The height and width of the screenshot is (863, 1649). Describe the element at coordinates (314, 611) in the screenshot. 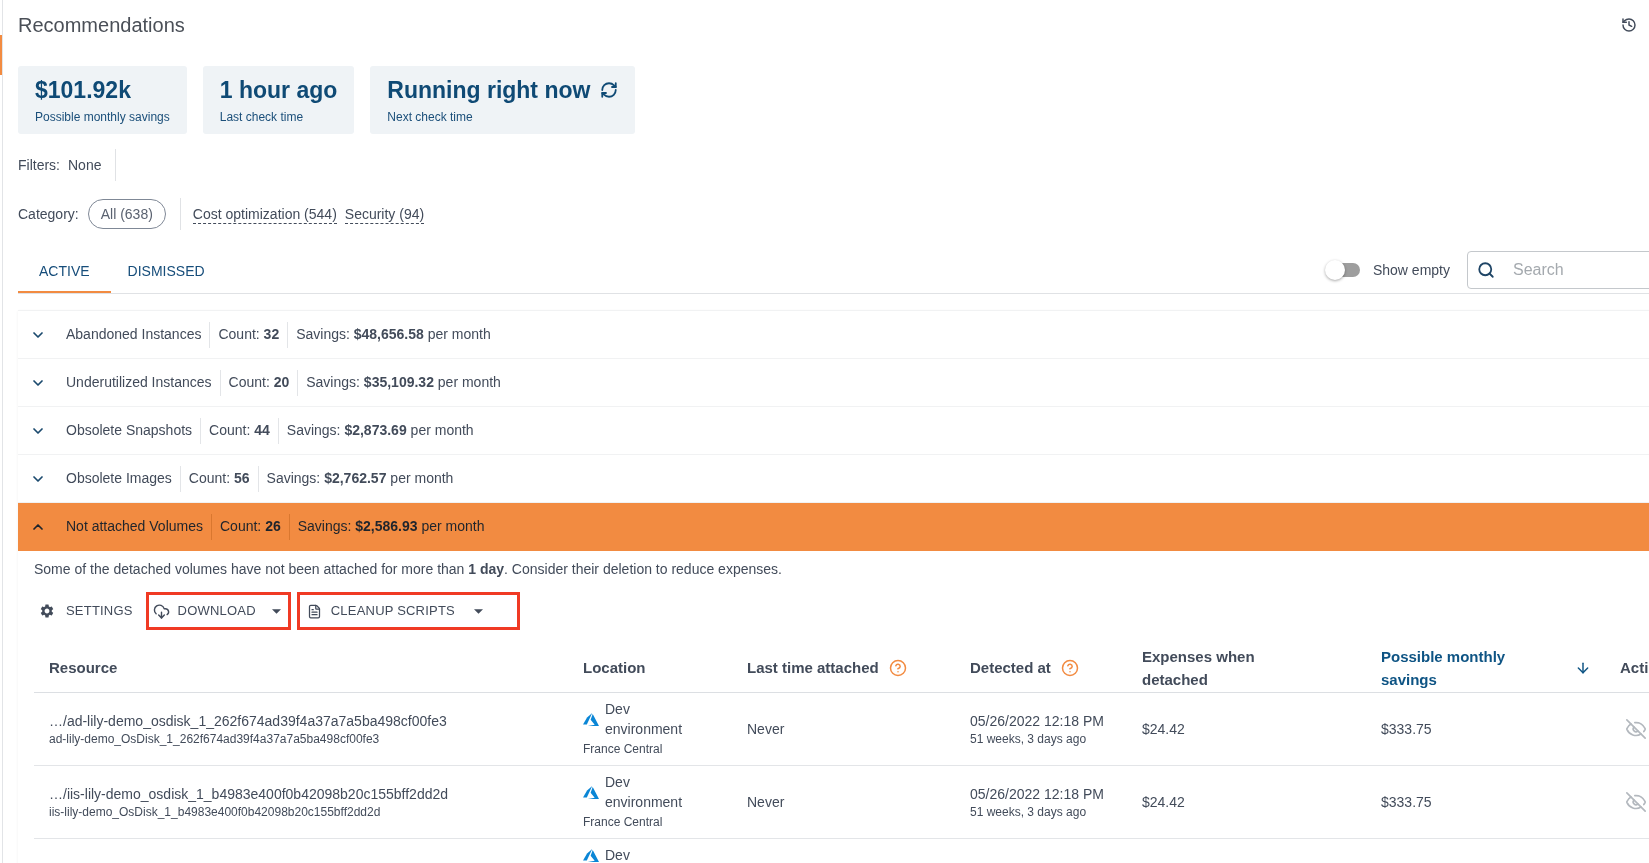

I see `document-icon` at that location.